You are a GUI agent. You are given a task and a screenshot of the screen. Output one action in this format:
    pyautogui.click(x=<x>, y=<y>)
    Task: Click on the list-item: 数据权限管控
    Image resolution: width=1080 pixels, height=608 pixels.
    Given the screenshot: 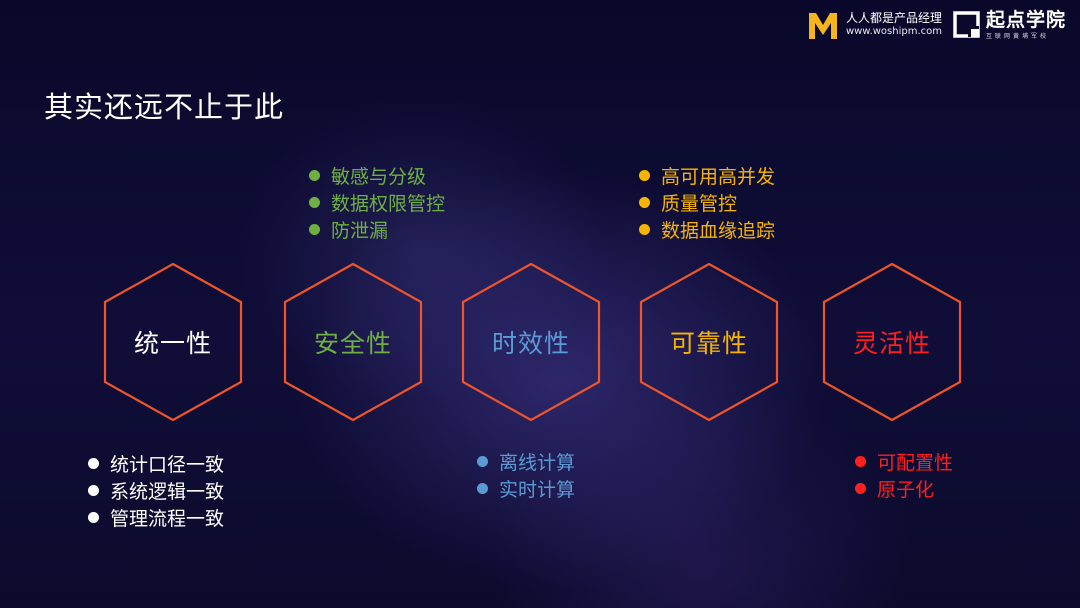 What is the action you would take?
    pyautogui.click(x=377, y=202)
    